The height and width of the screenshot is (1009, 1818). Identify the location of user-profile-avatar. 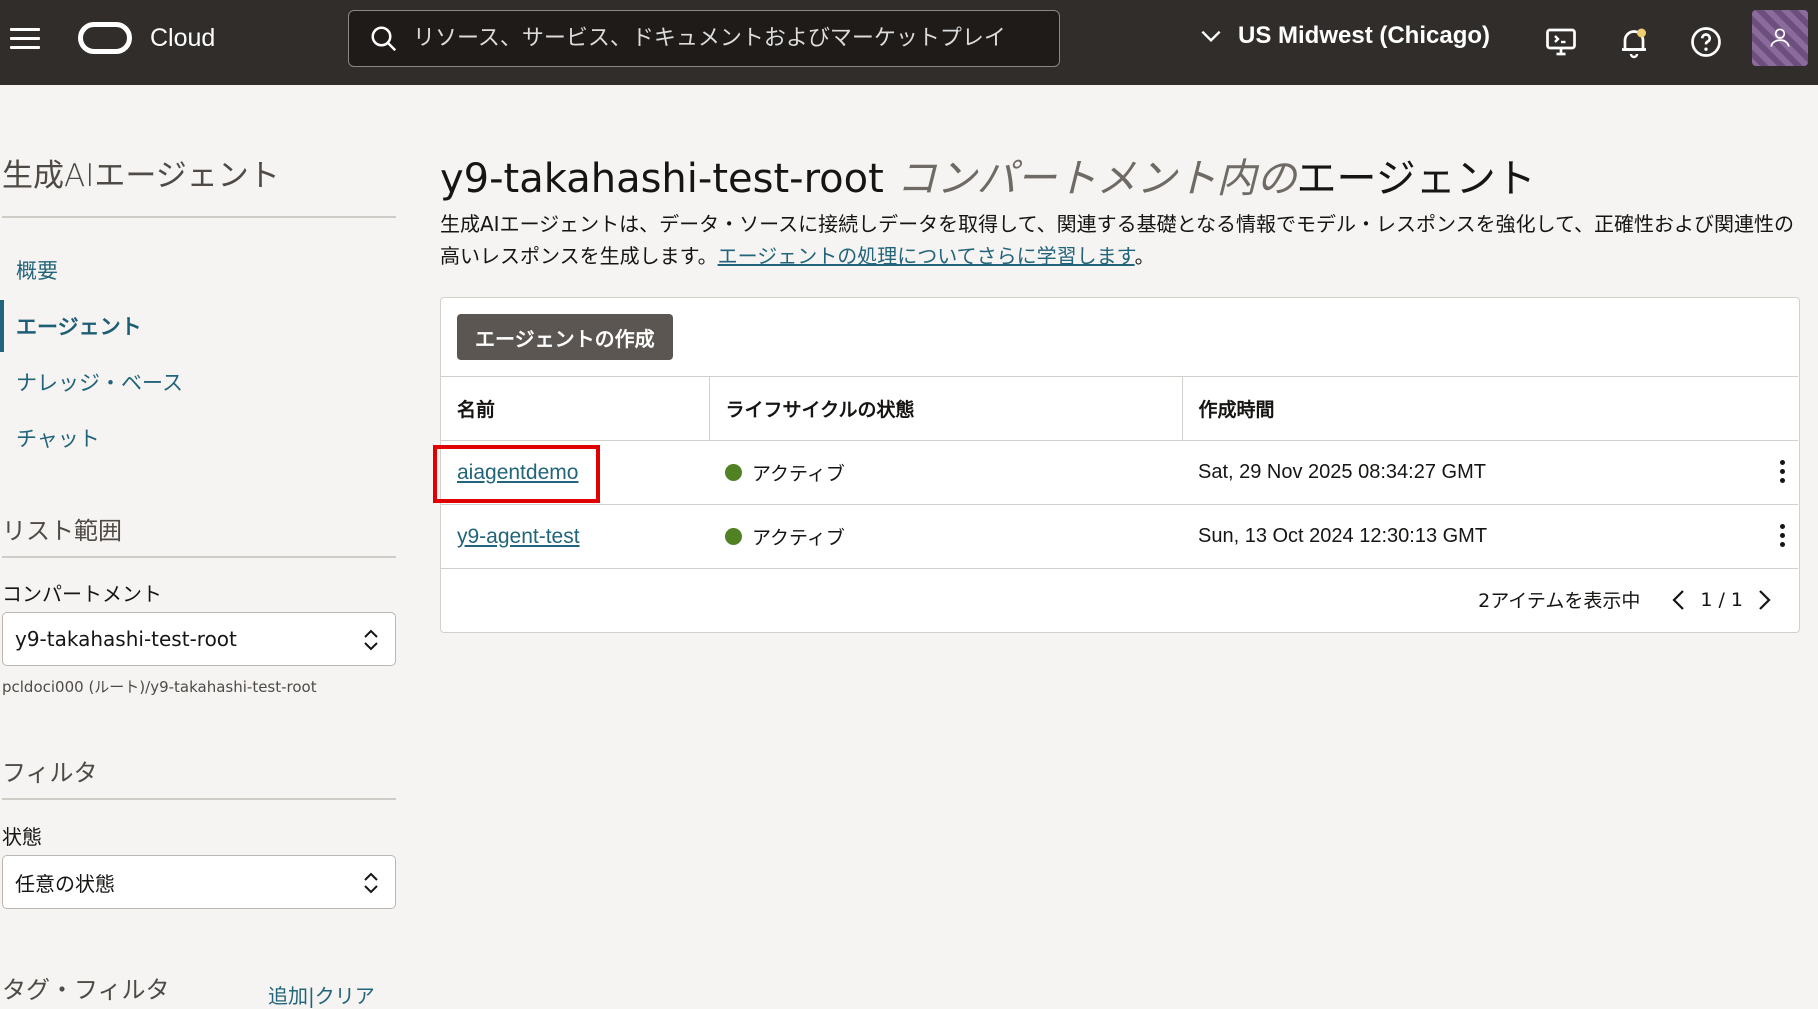
(1780, 38).